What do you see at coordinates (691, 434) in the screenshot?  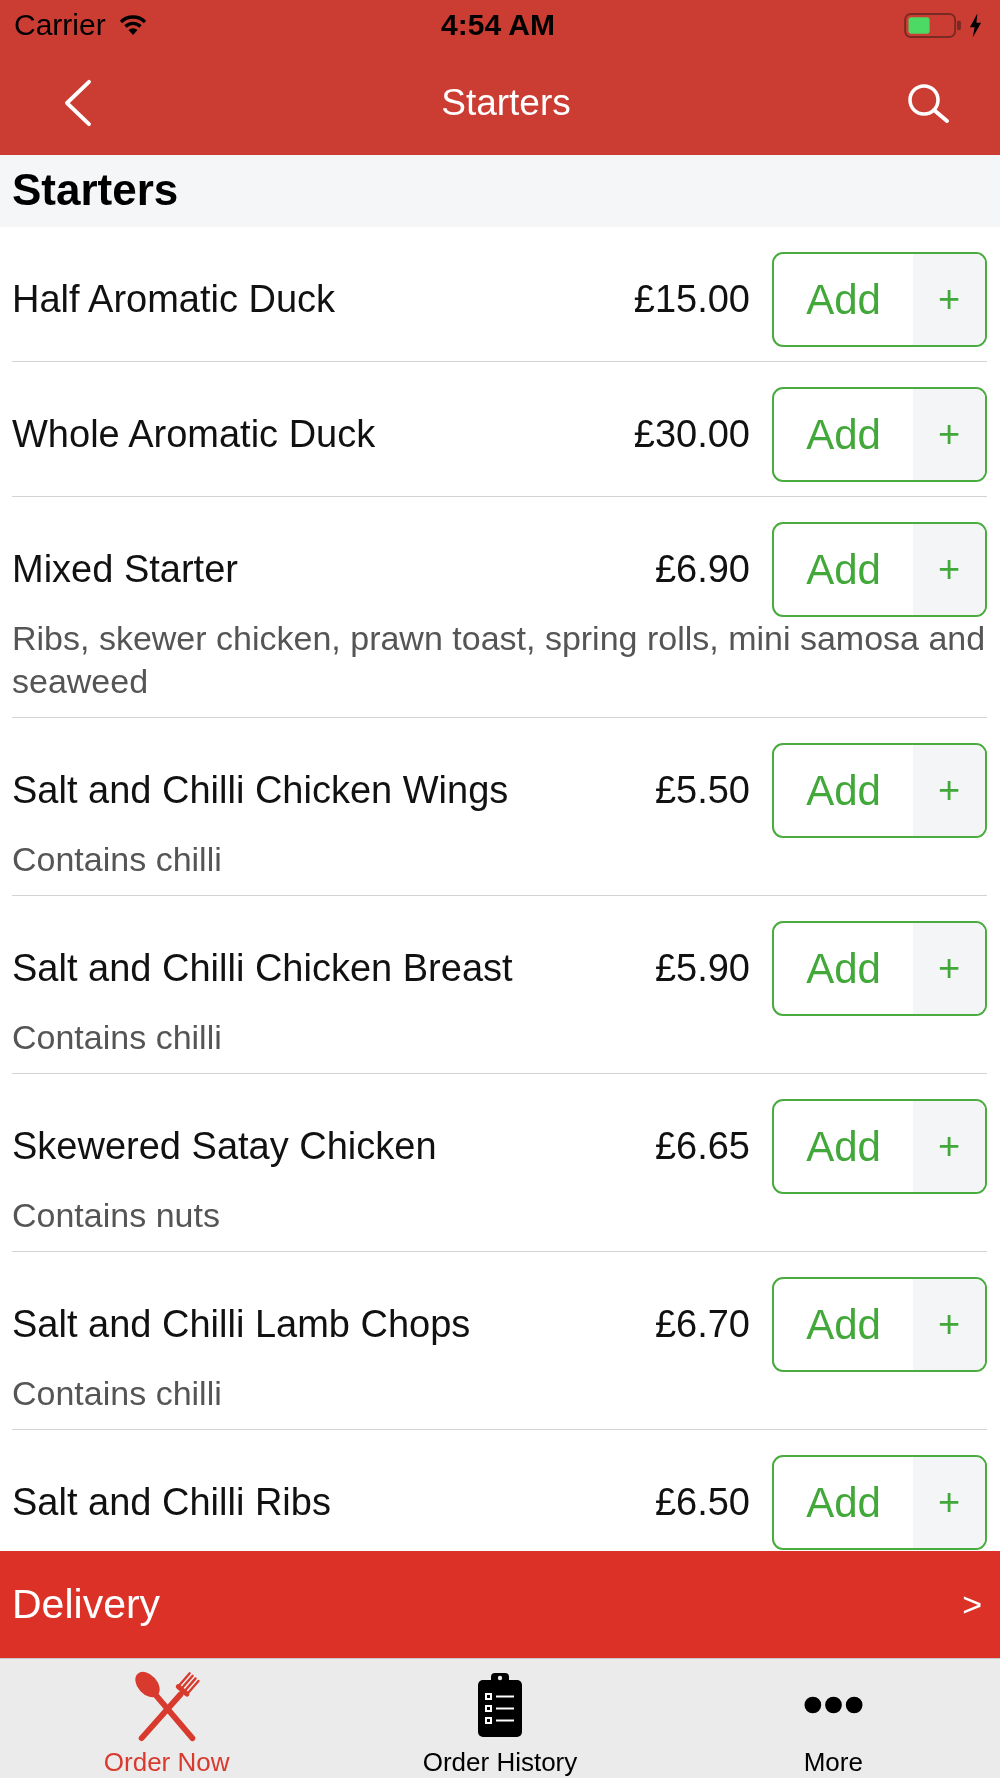 I see `item-price: £30.00` at bounding box center [691, 434].